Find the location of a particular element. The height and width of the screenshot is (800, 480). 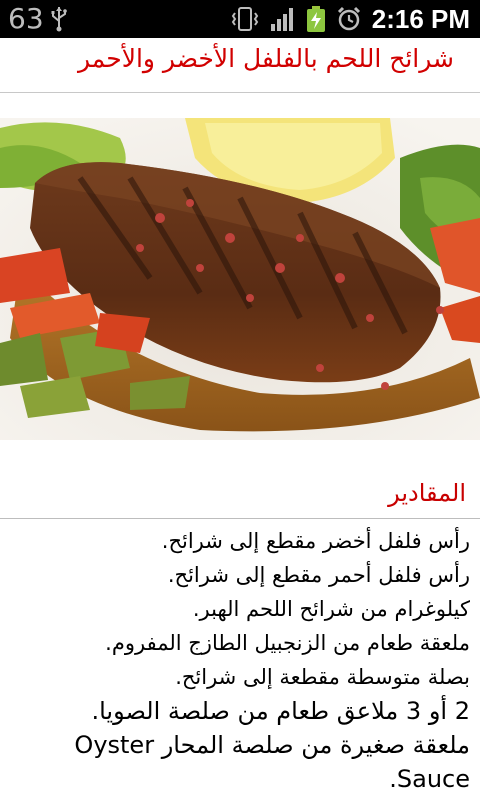

status-right: 2:16 PM is located at coordinates (350, 19).